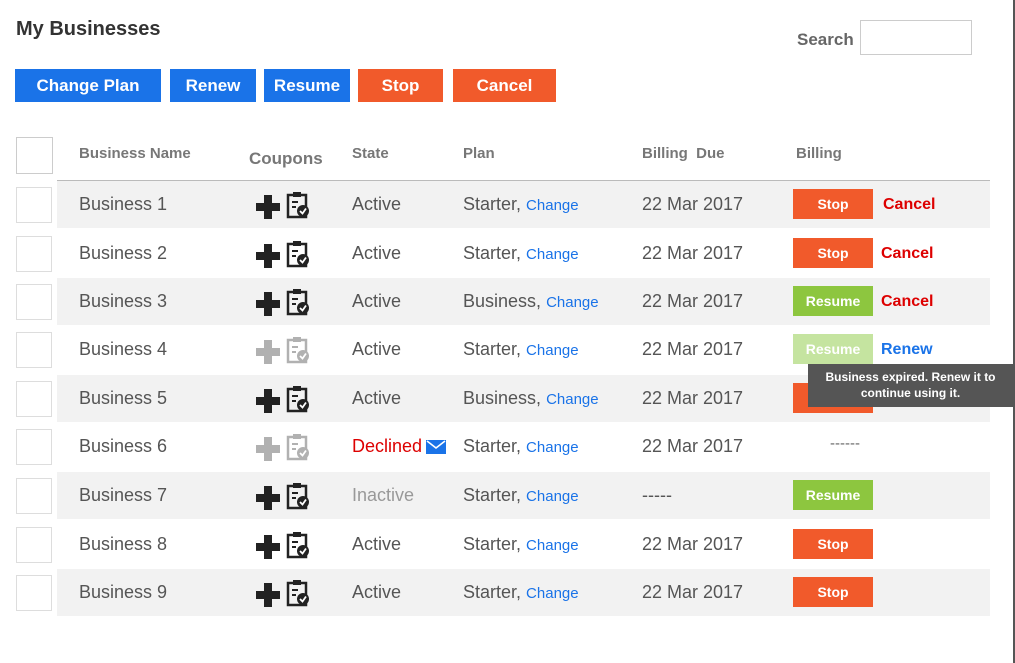 This screenshot has width=1015, height=663. Describe the element at coordinates (123, 203) in the screenshot. I see `business-name: Business 1` at that location.